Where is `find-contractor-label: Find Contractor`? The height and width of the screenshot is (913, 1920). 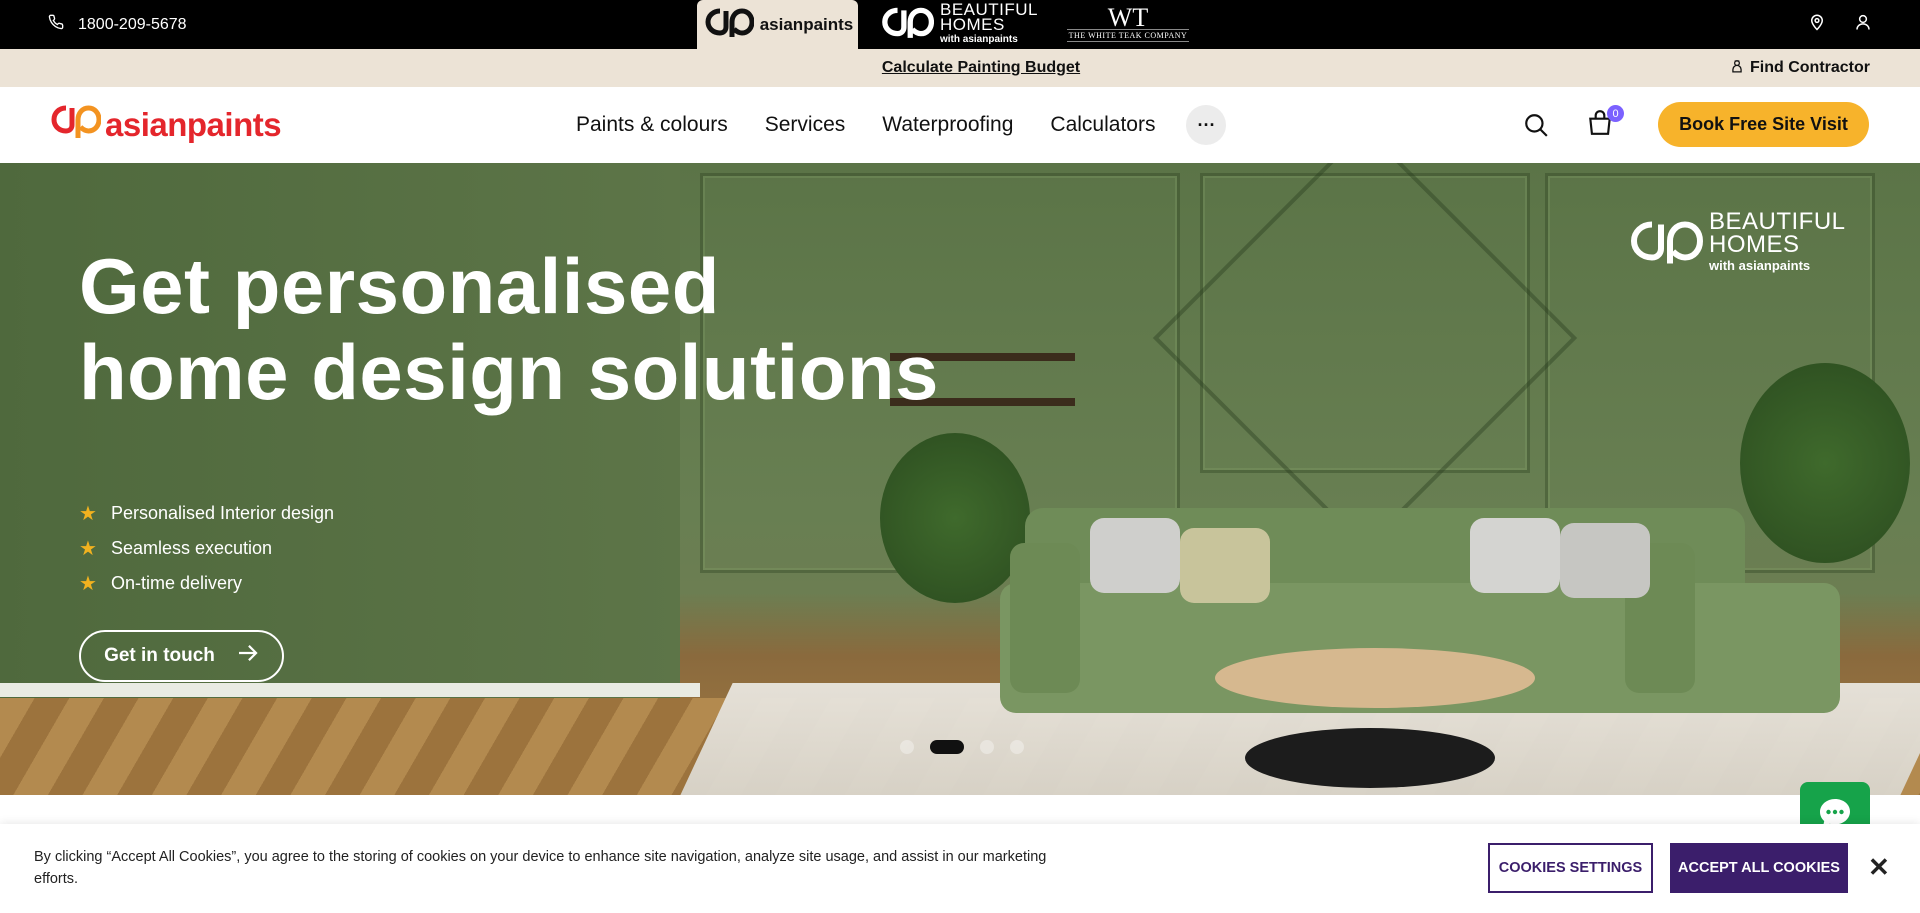 find-contractor-label: Find Contractor is located at coordinates (1810, 67).